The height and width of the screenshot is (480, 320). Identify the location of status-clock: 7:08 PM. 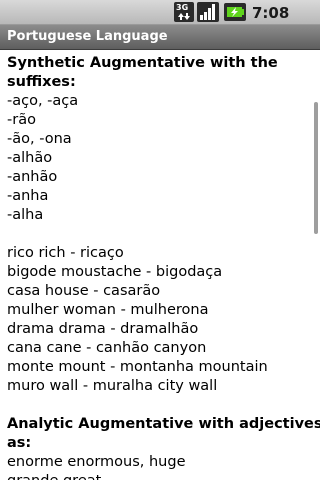
(271, 24).